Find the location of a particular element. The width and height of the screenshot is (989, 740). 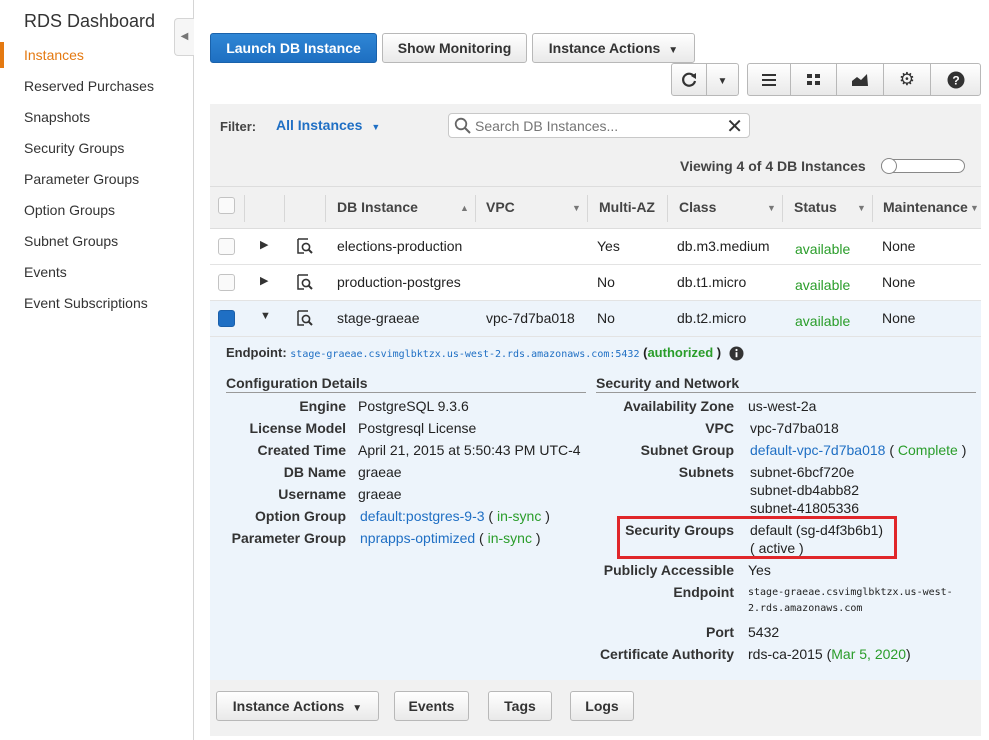

tags-button: Tags is located at coordinates (520, 706).